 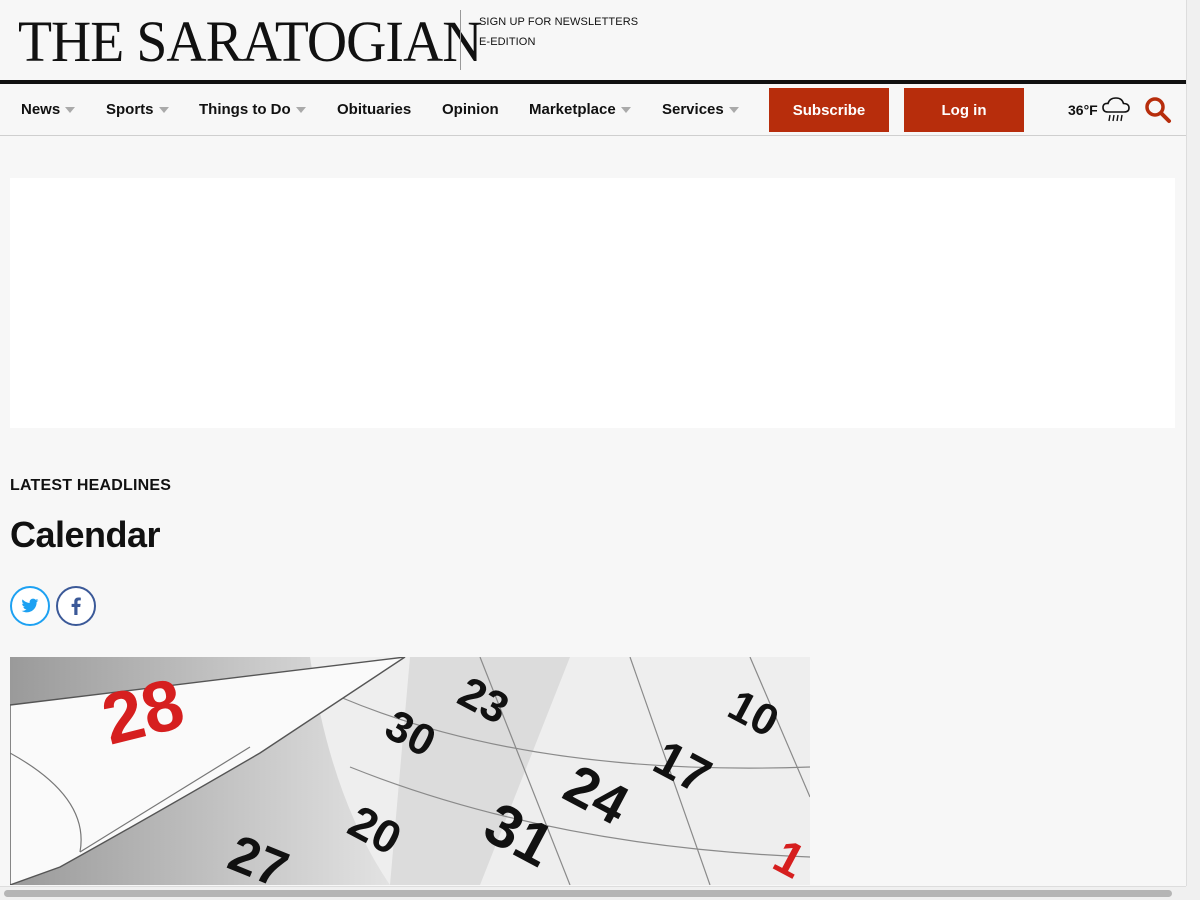 I want to click on nav-item-opinion: Opinion, so click(x=470, y=109).